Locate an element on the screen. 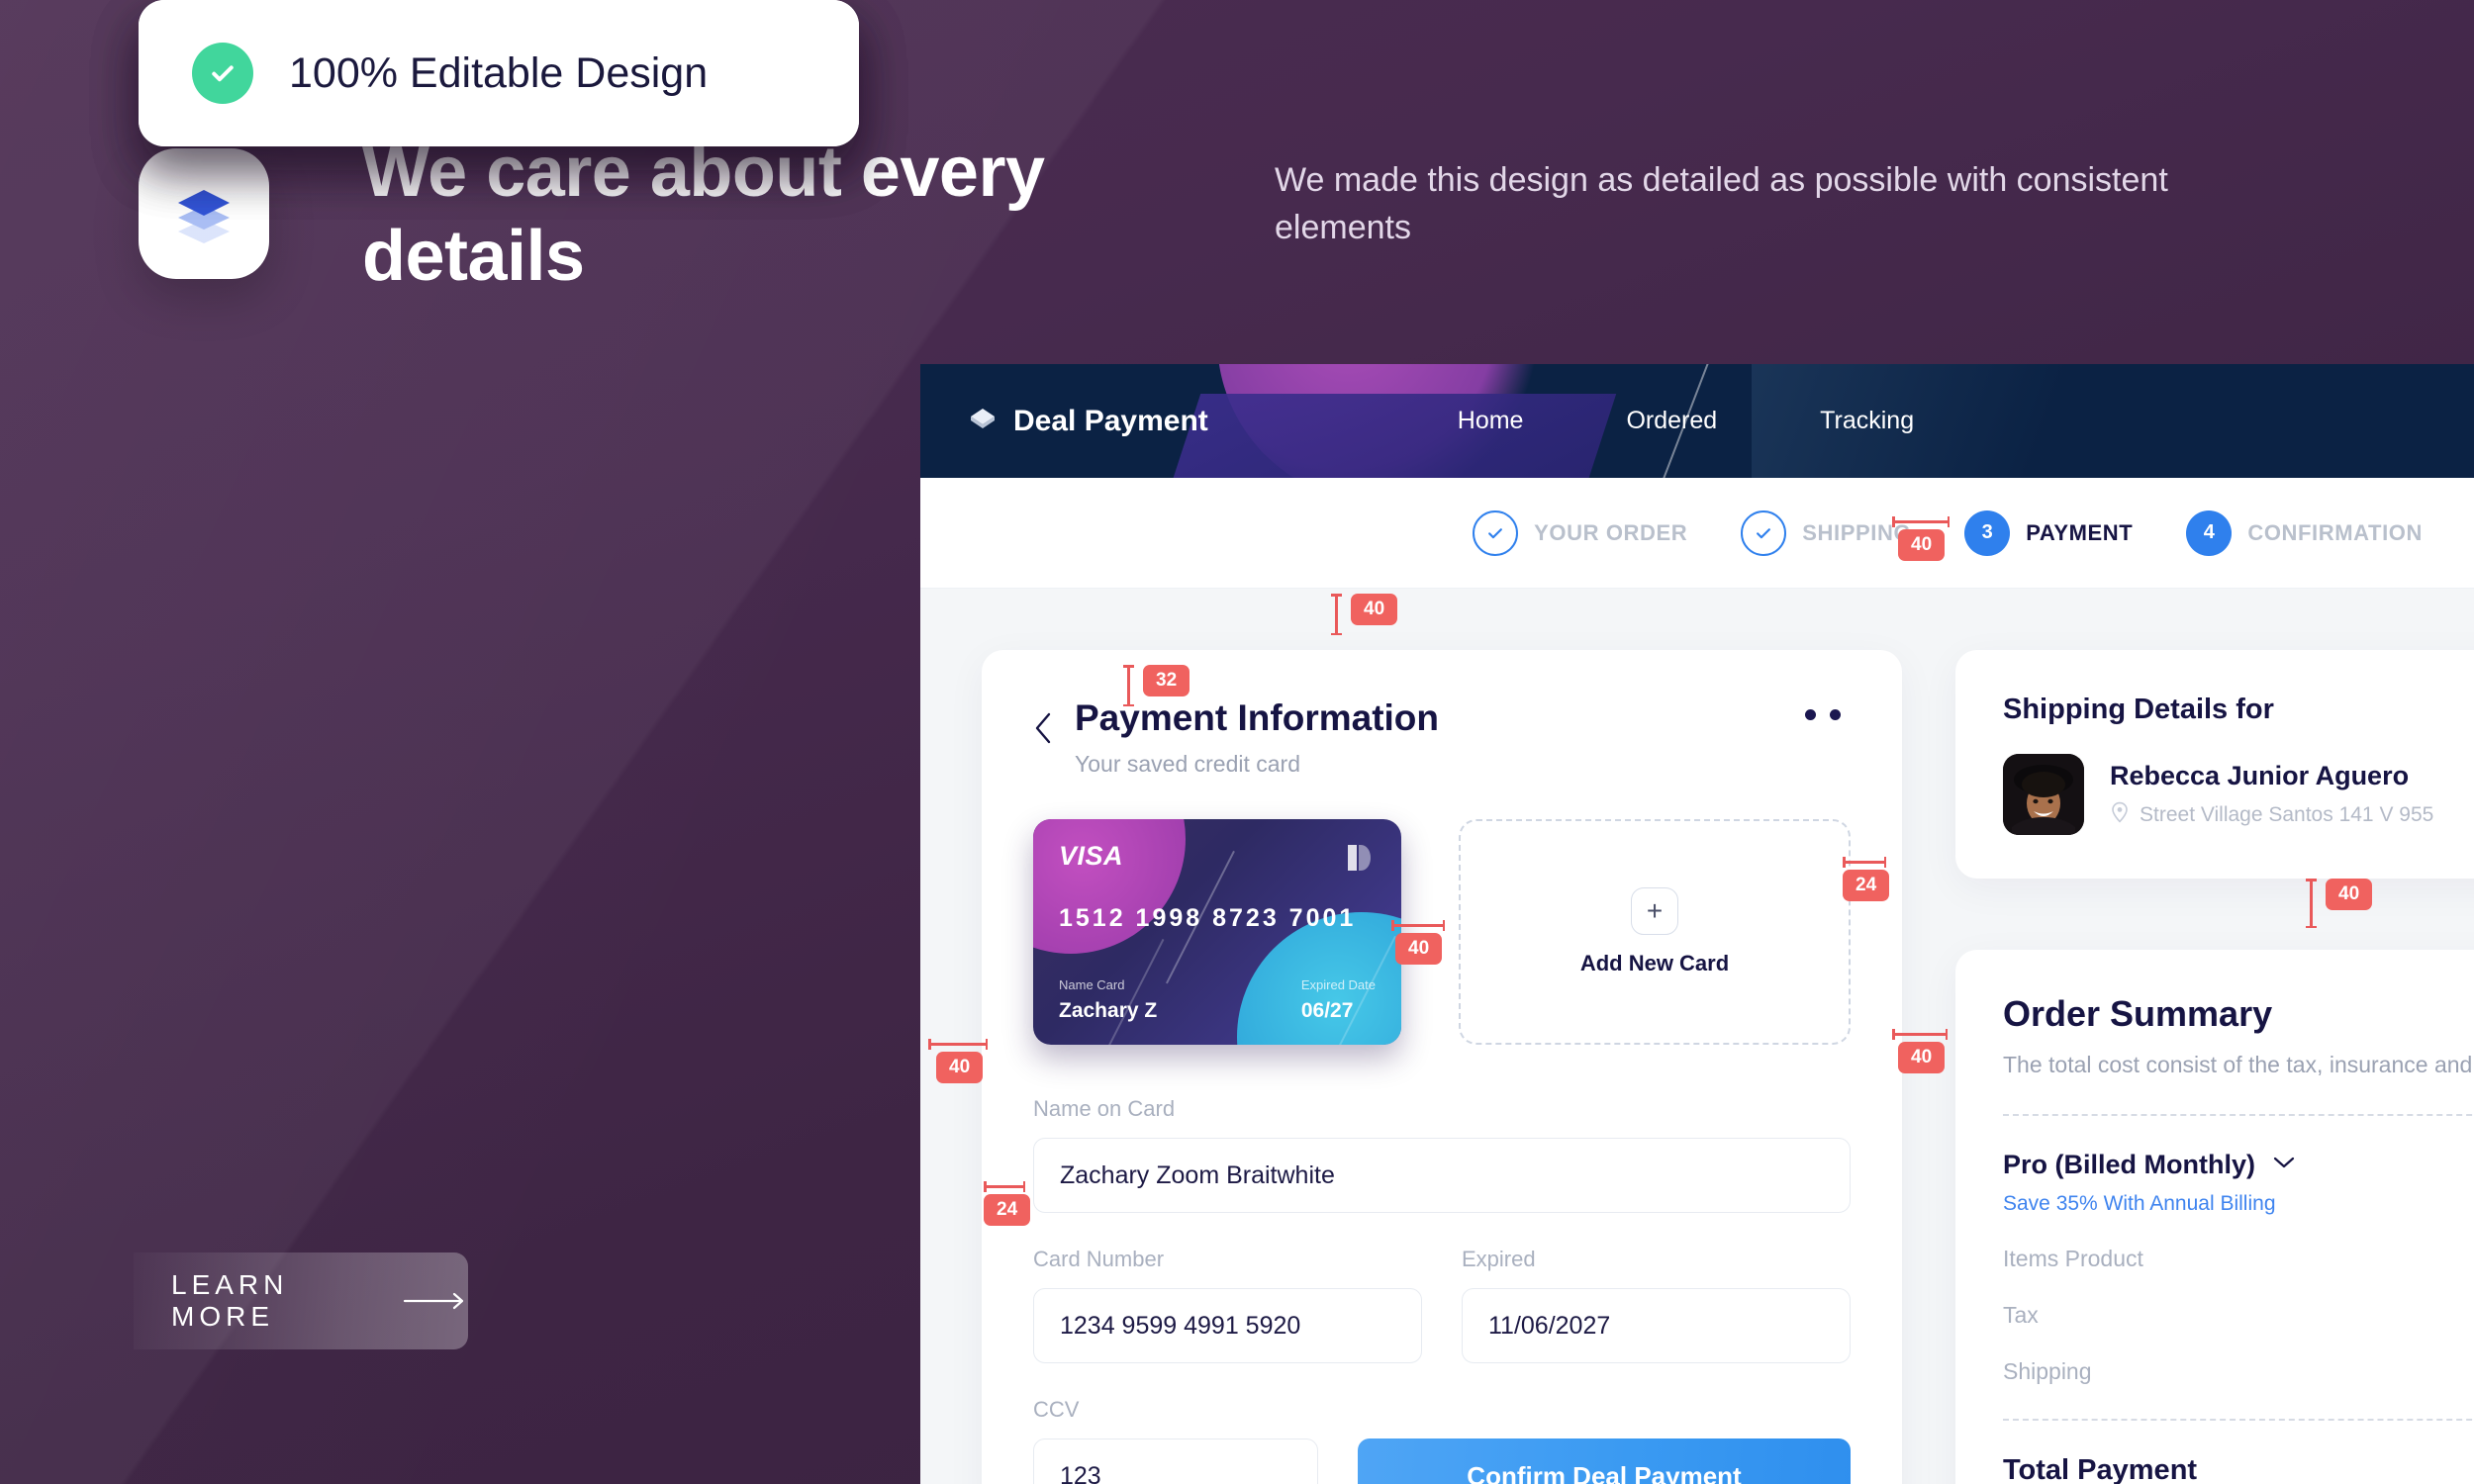 This screenshot has width=2474, height=1484. learn-more-label: LEARN MORE is located at coordinates (230, 1300).